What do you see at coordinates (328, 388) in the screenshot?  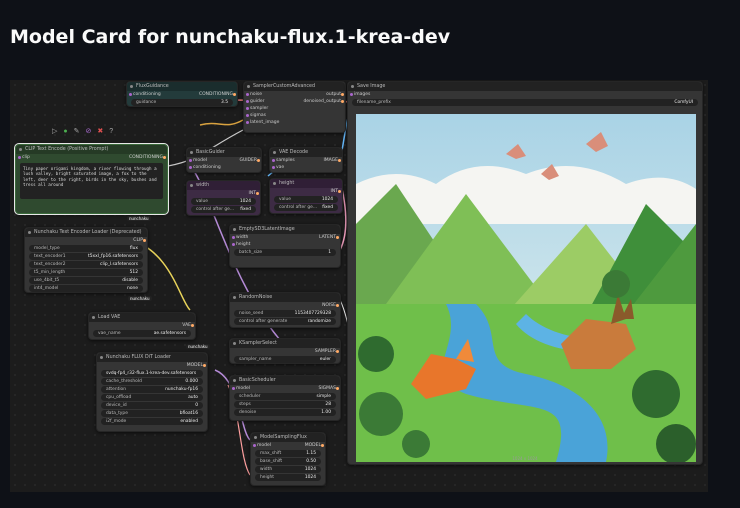 I see `output-sigmas: SIGMAS` at bounding box center [328, 388].